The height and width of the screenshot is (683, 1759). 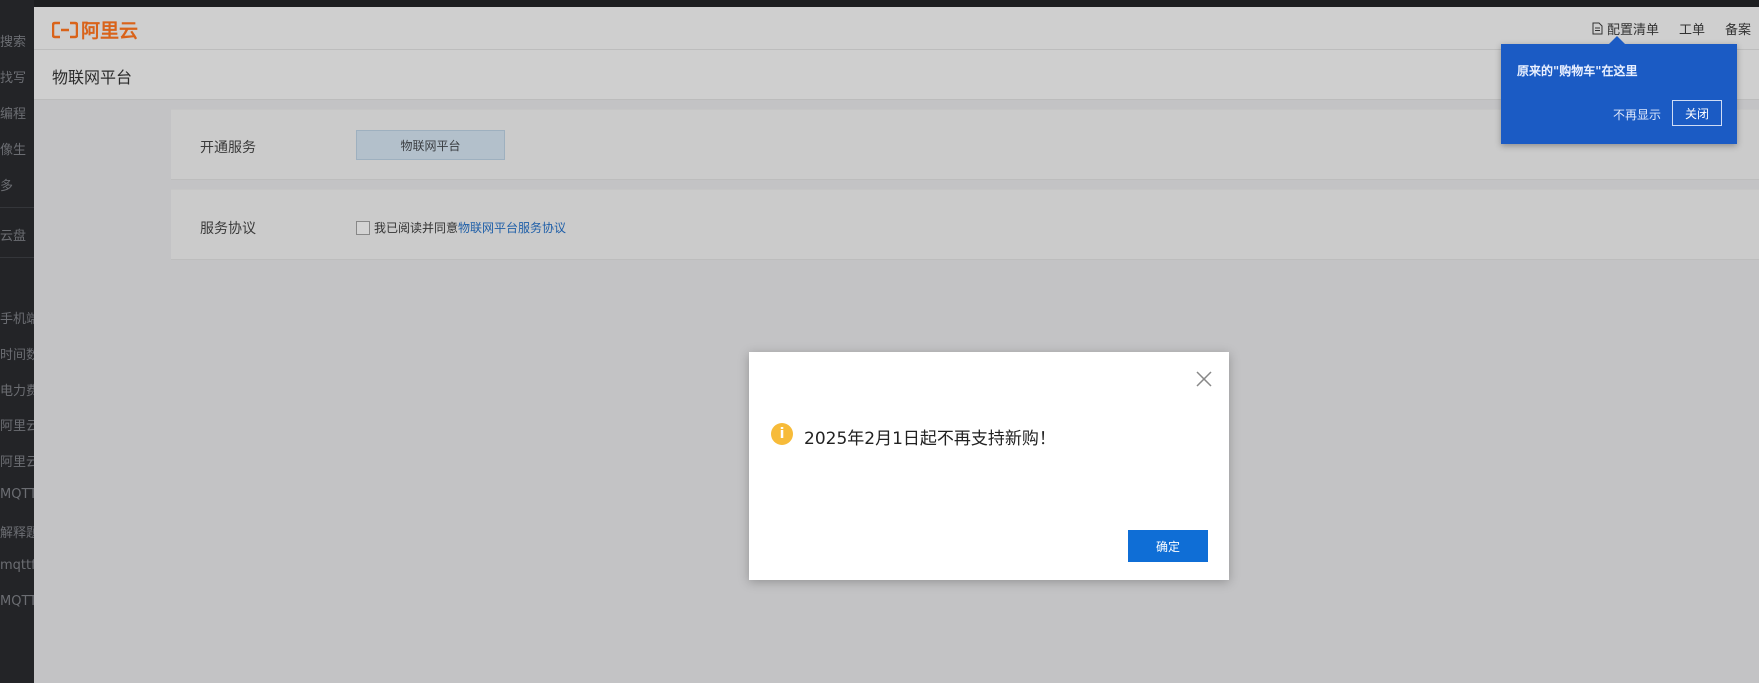 What do you see at coordinates (1577, 71) in the screenshot?
I see `tooltip-message: 原来的"购物车"在这里` at bounding box center [1577, 71].